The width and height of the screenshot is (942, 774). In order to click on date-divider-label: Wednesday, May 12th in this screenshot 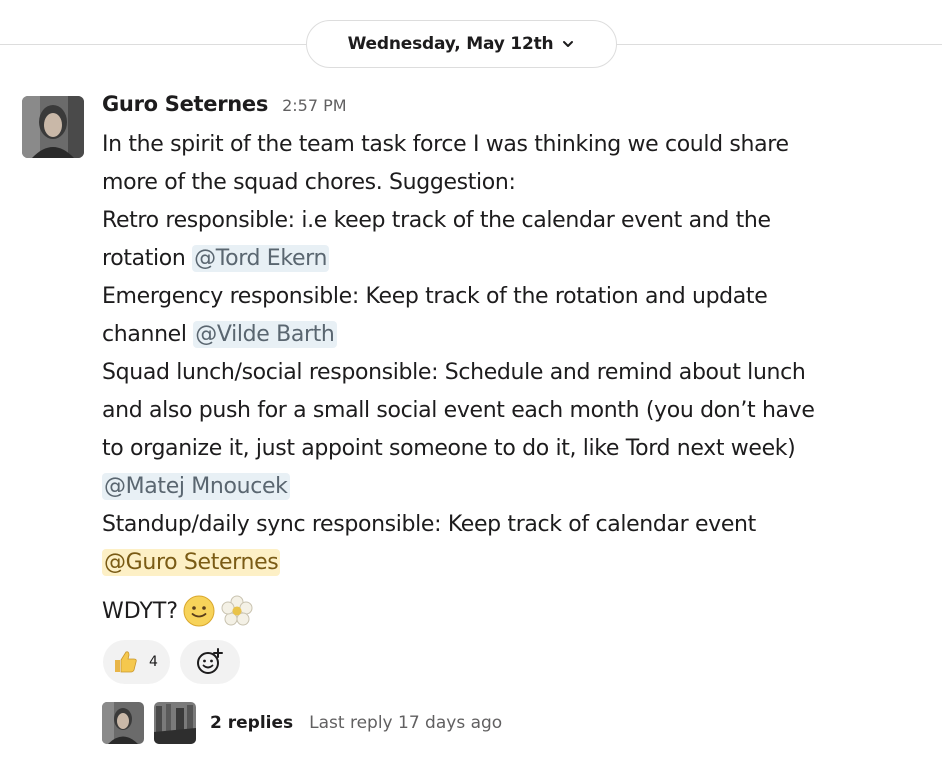, I will do `click(450, 44)`.